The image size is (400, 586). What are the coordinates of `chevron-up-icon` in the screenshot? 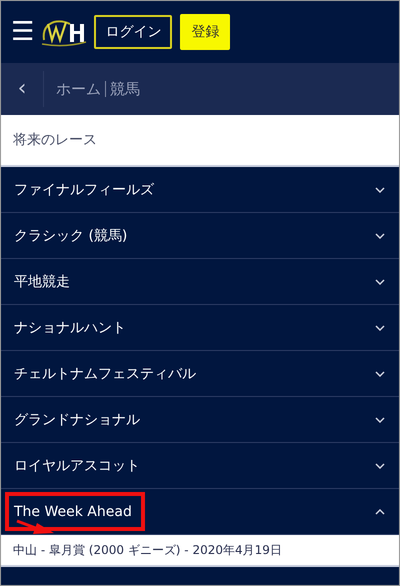 It's located at (380, 511).